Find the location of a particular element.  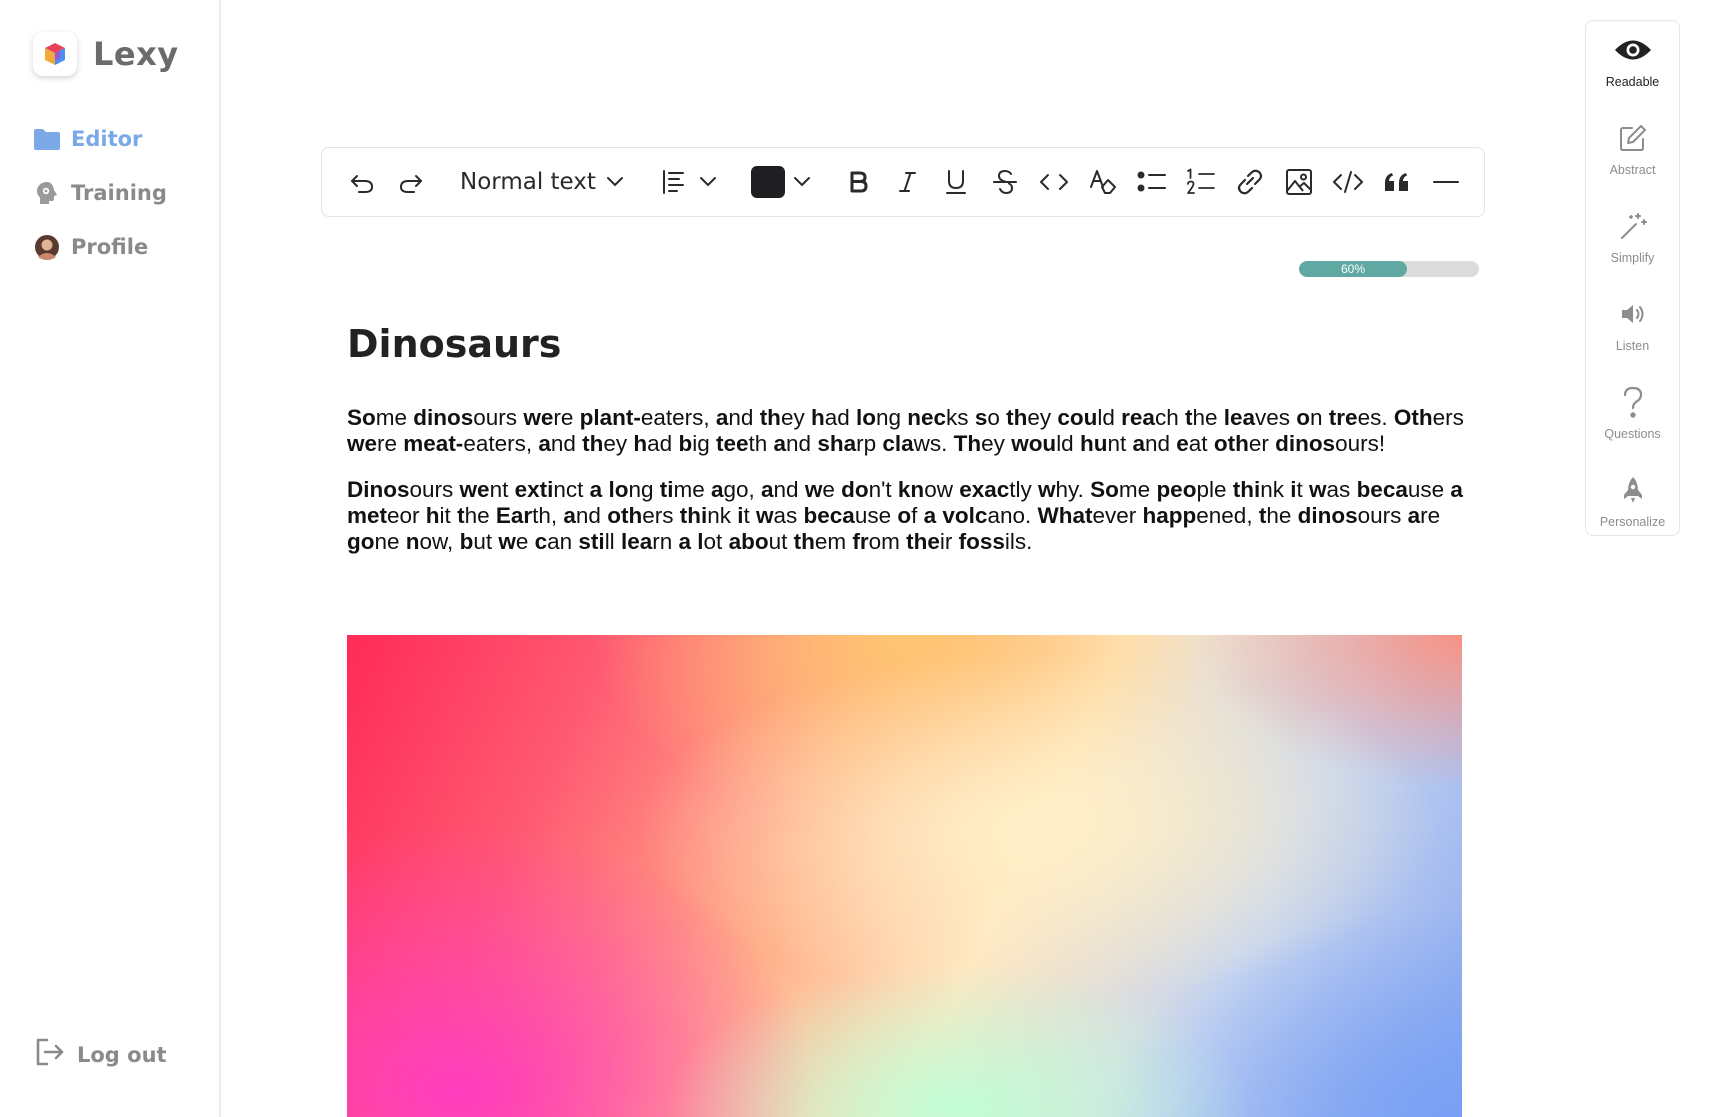

magic-wand-icon is located at coordinates (1633, 226).